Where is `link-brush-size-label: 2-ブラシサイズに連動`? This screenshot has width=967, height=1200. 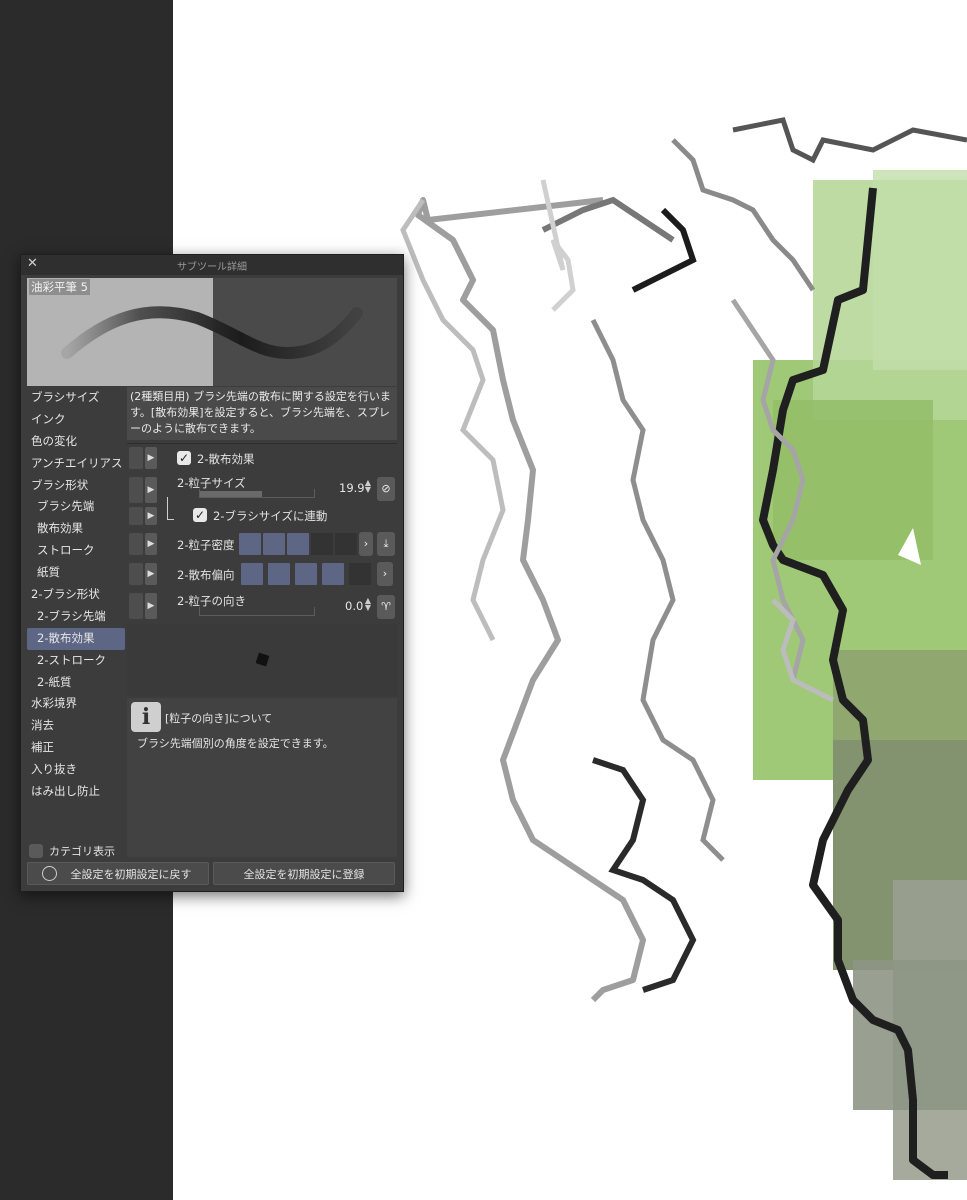
link-brush-size-label: 2-ブラシサイズに連動 is located at coordinates (270, 516).